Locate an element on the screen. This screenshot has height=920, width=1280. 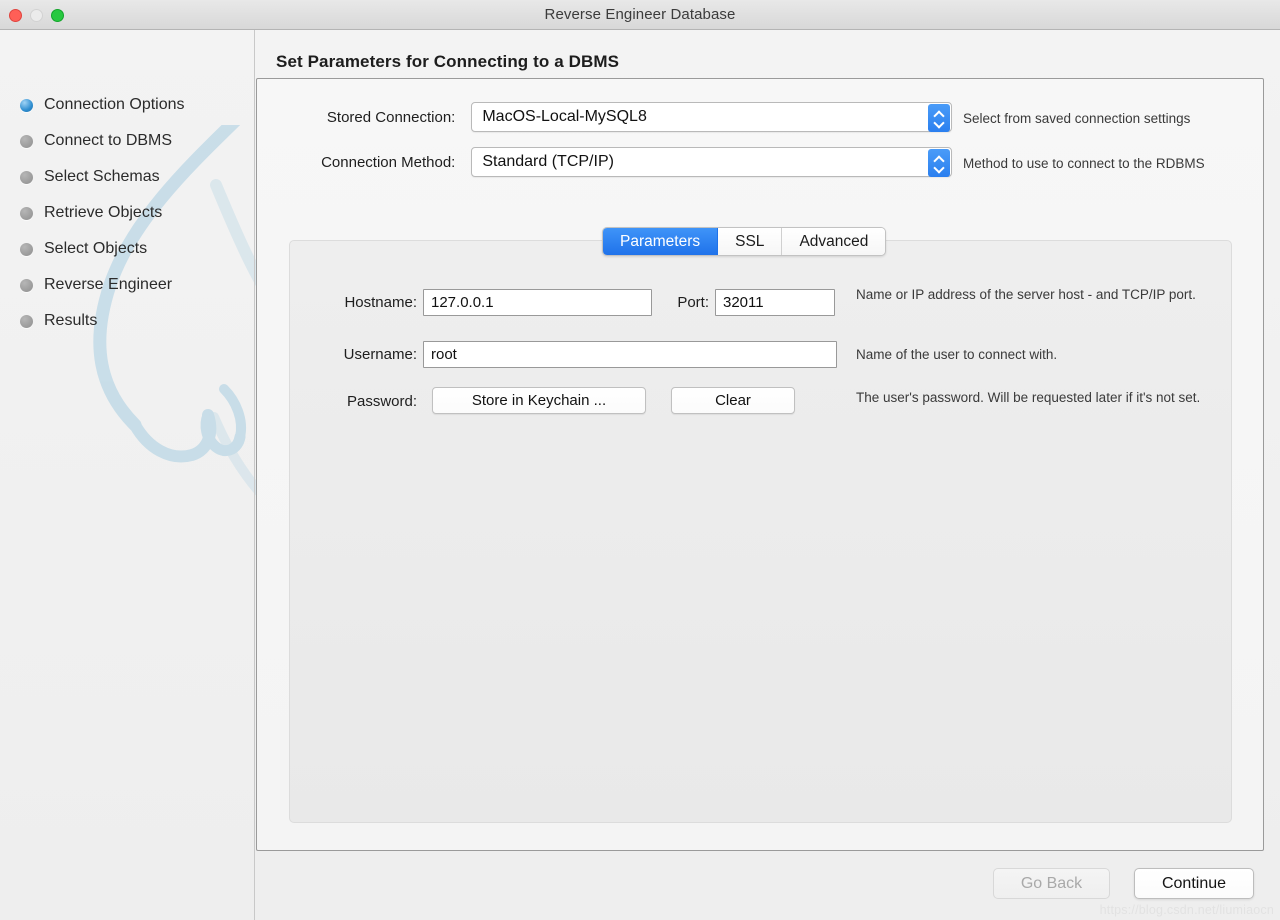
sidebar-item-select-schemas: Select Schemas is located at coordinates (127, 177).